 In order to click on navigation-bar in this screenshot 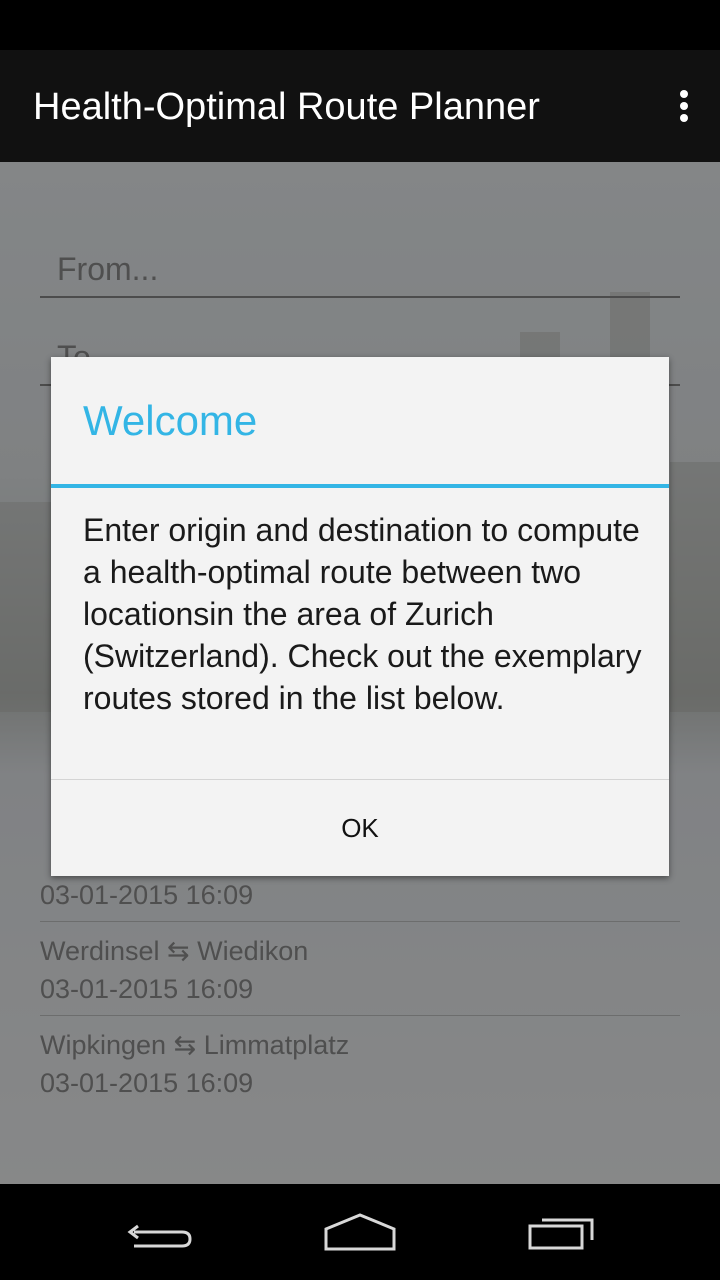, I will do `click(360, 1232)`.